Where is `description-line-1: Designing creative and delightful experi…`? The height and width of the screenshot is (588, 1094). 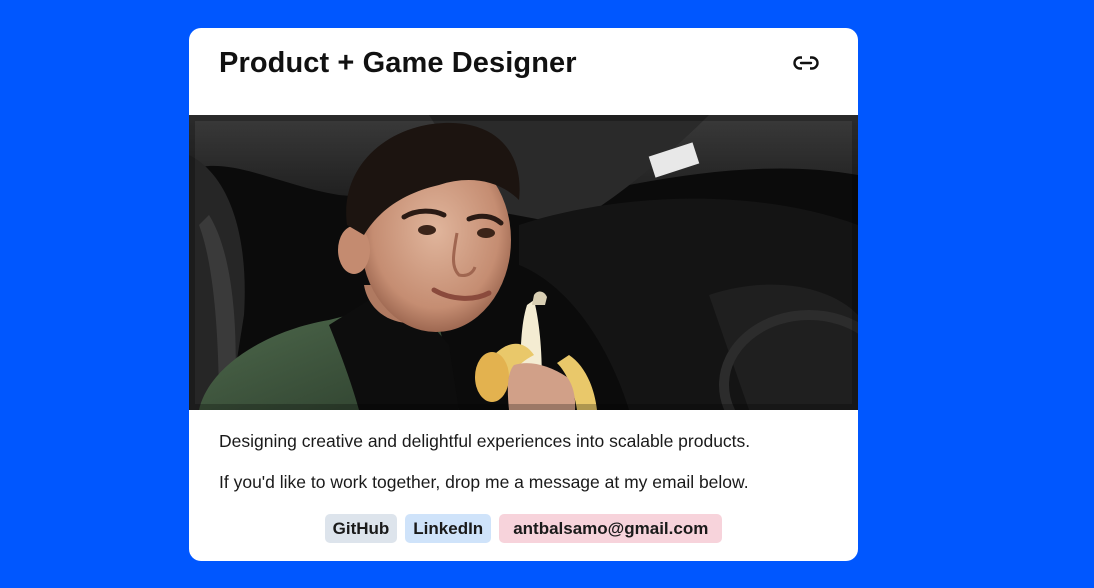 description-line-1: Designing creative and delightful experi… is located at coordinates (485, 441).